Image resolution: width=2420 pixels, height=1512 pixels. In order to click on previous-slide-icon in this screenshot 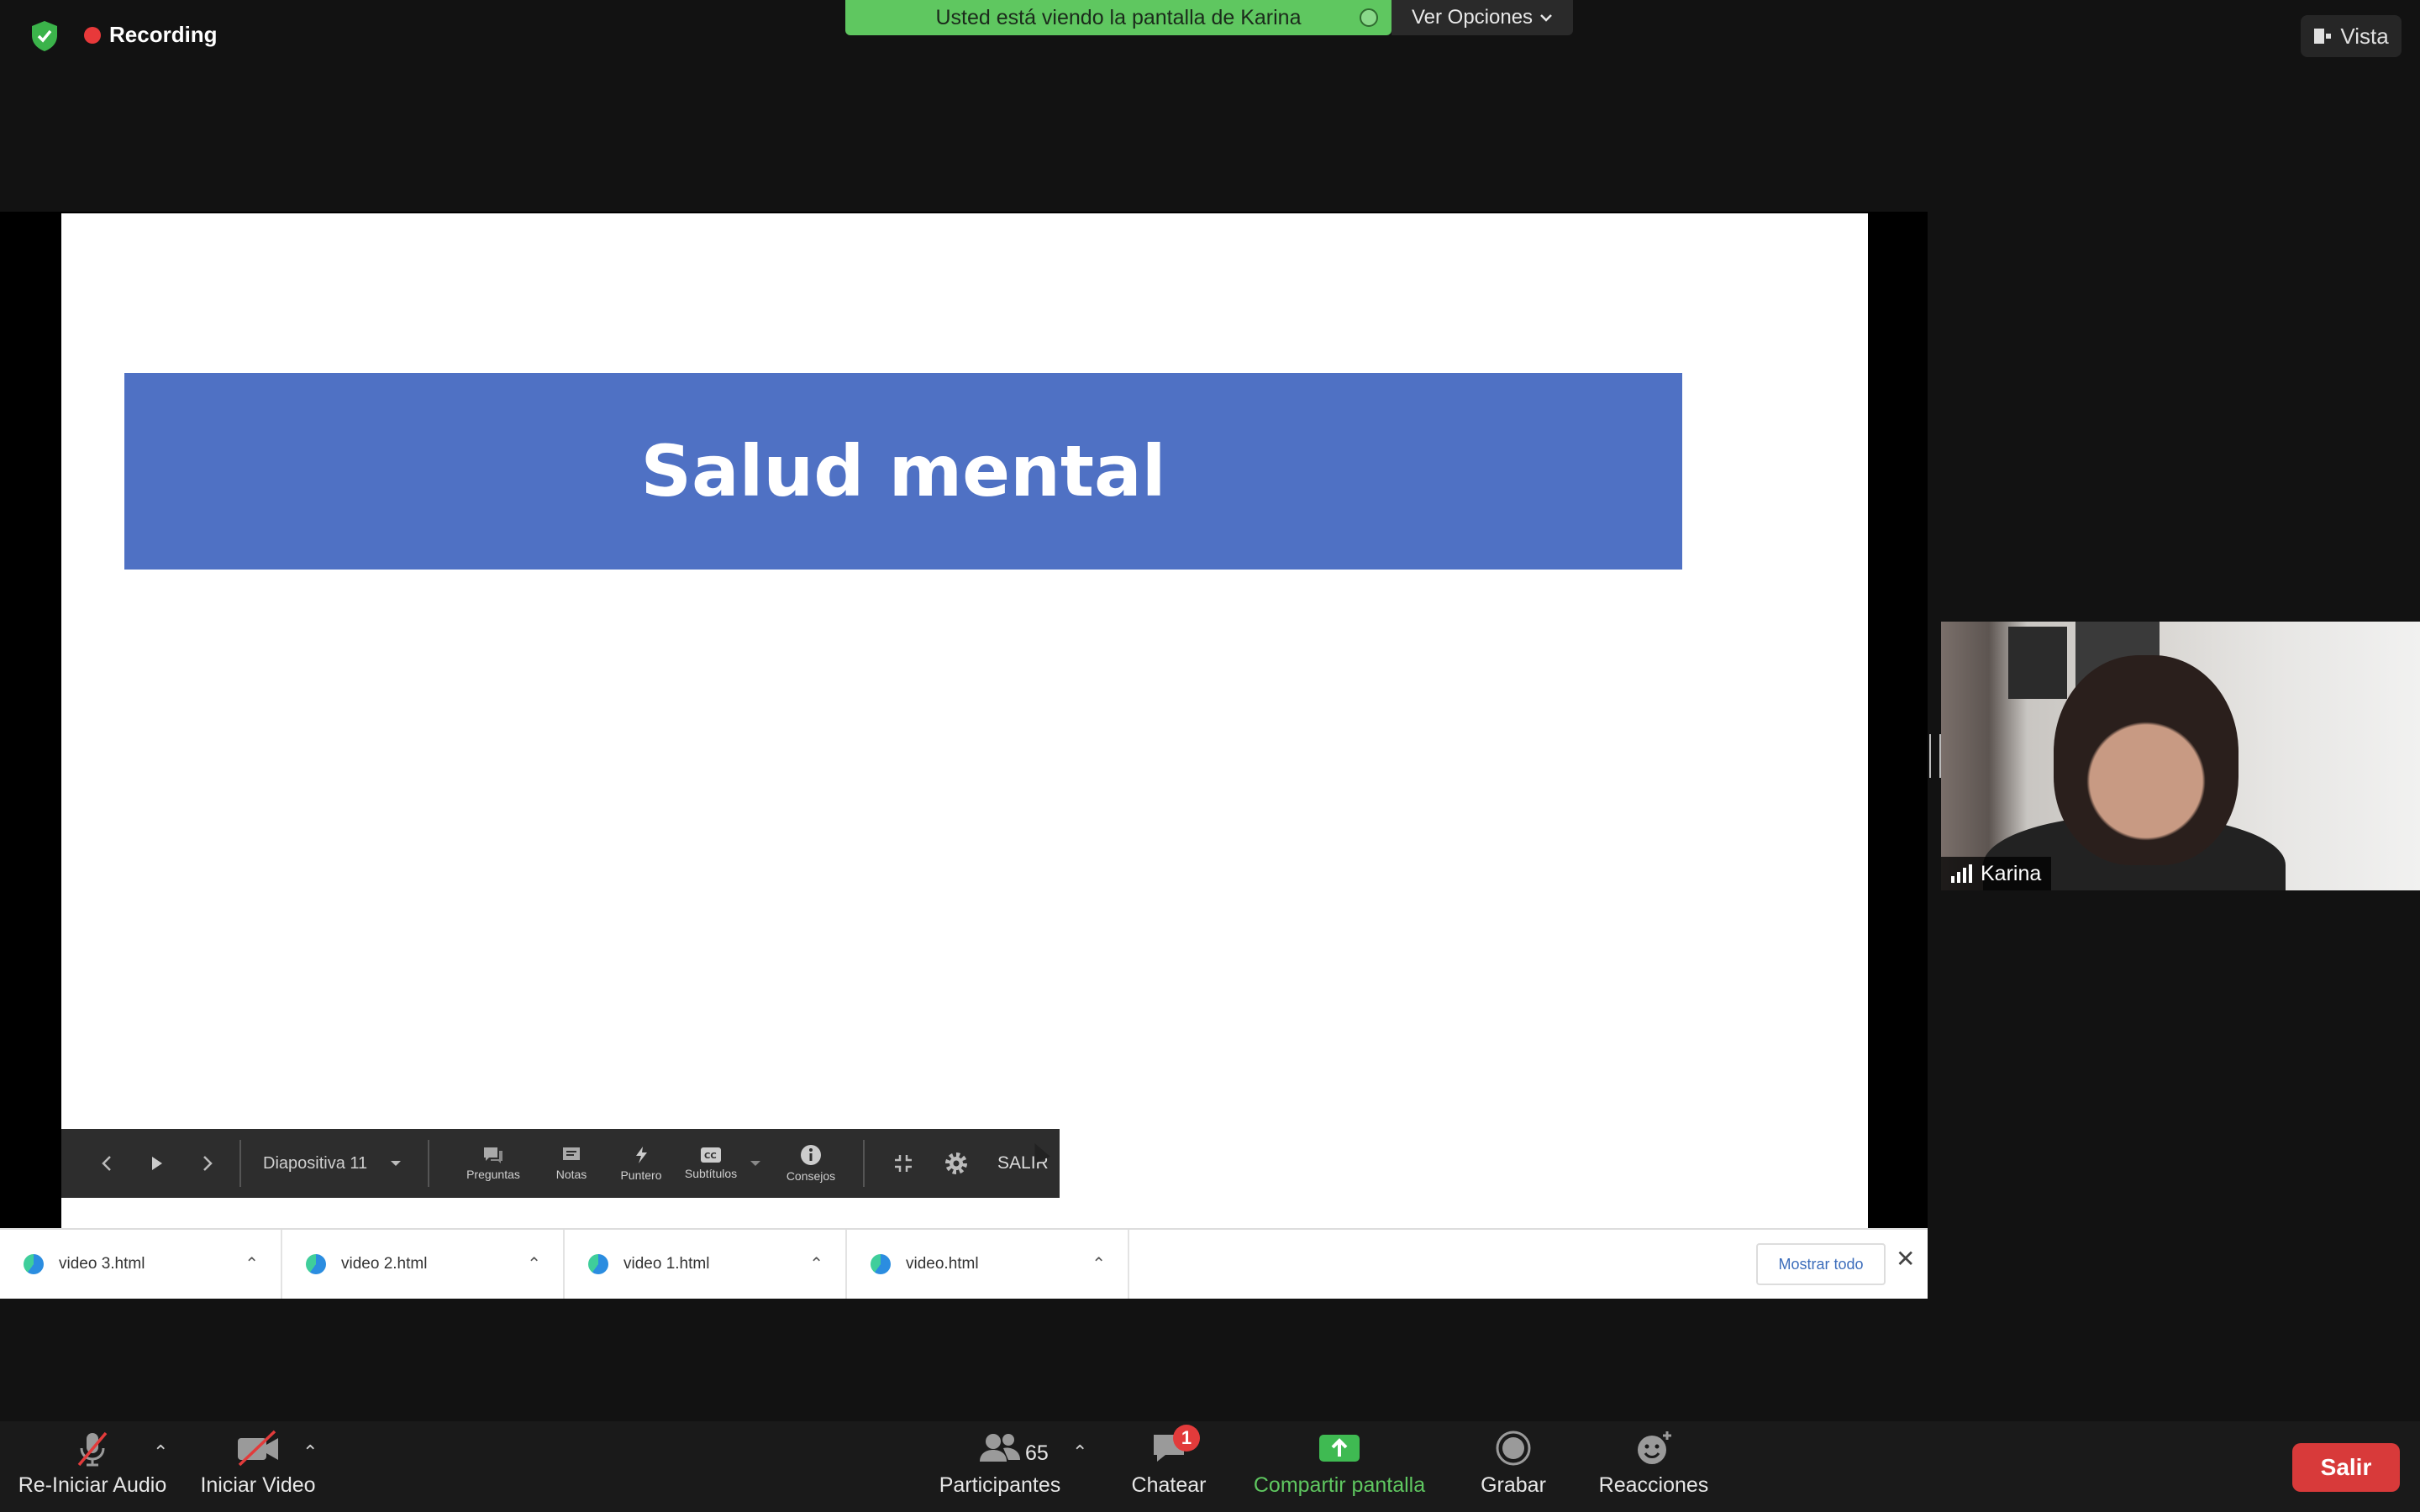, I will do `click(107, 1163)`.